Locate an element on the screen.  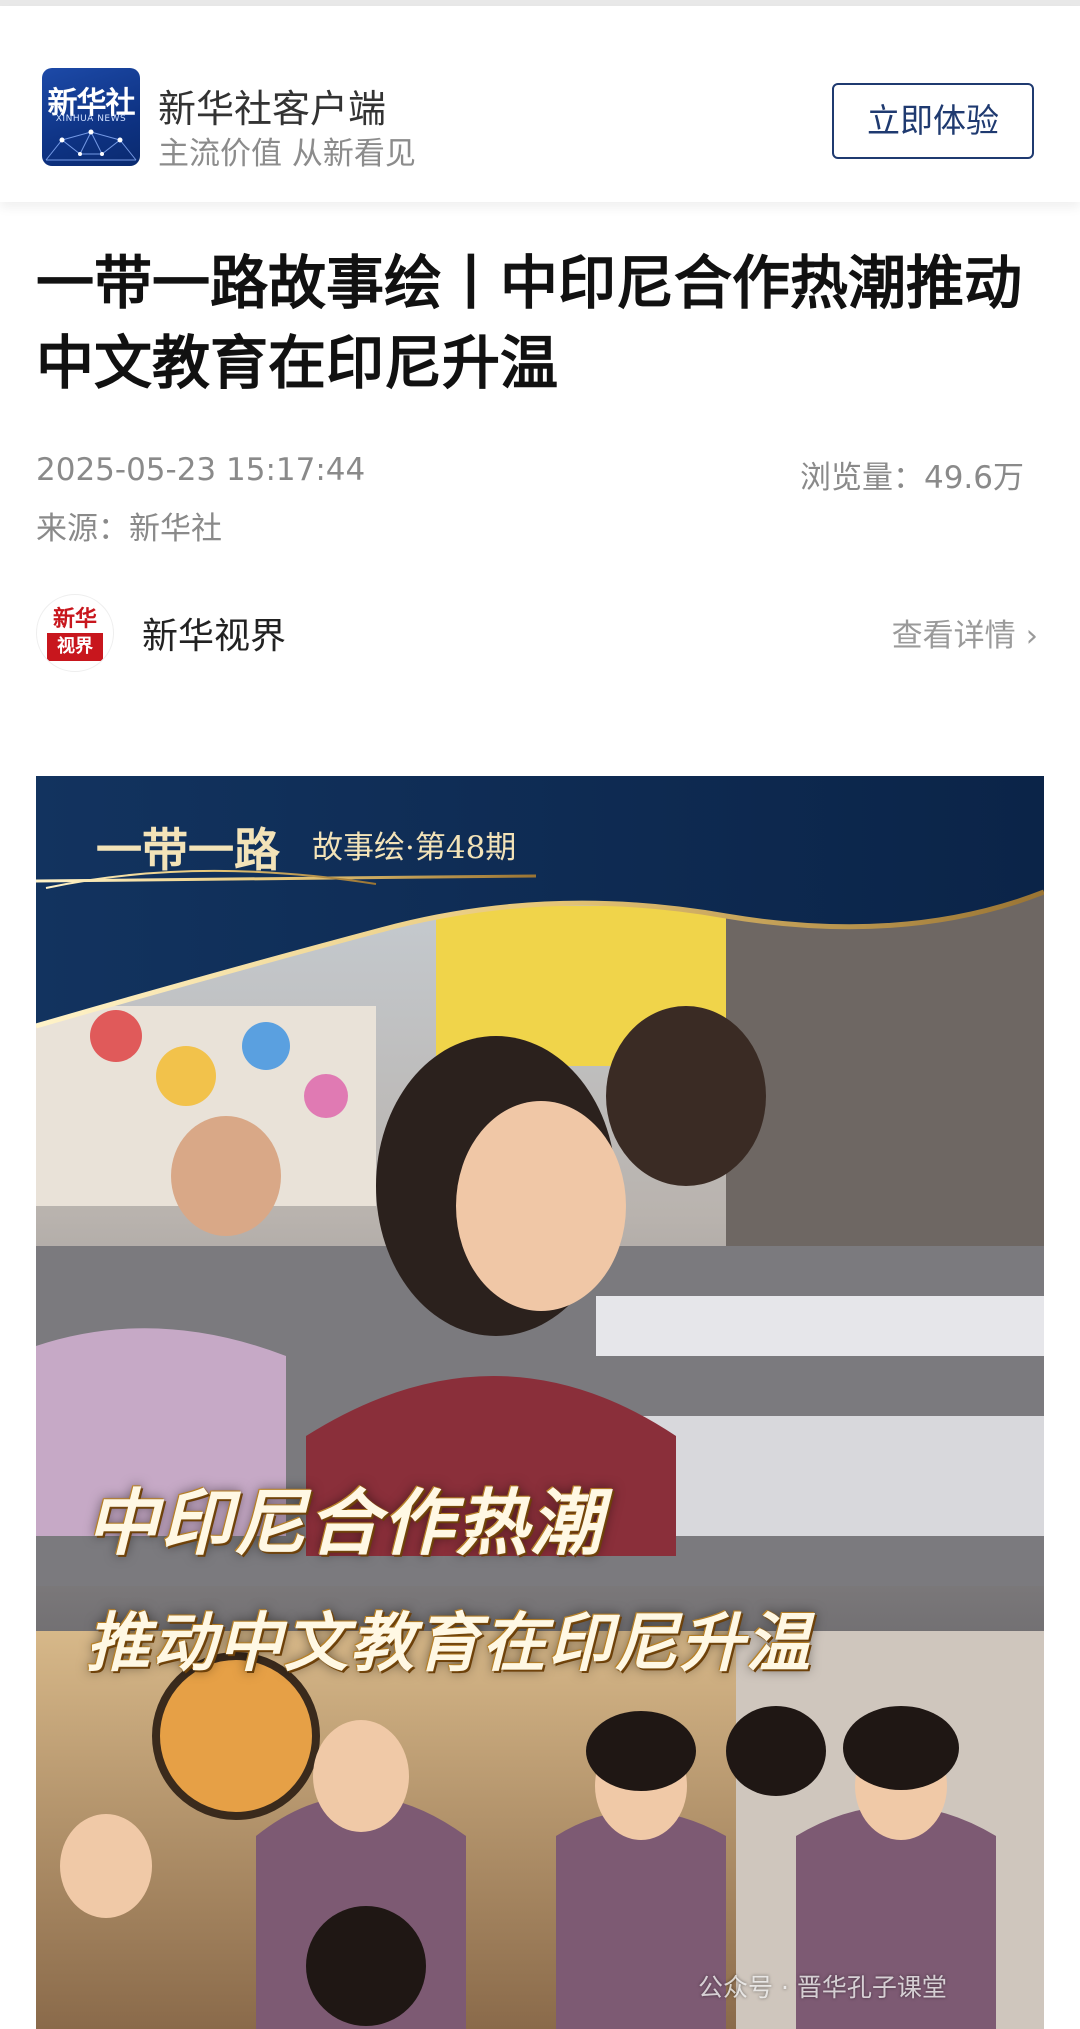
app-download-bar: 新华社 XINHUA NEWS 新华社客户端 主流价值 从新看见 立即体验 is located at coordinates (540, 104).